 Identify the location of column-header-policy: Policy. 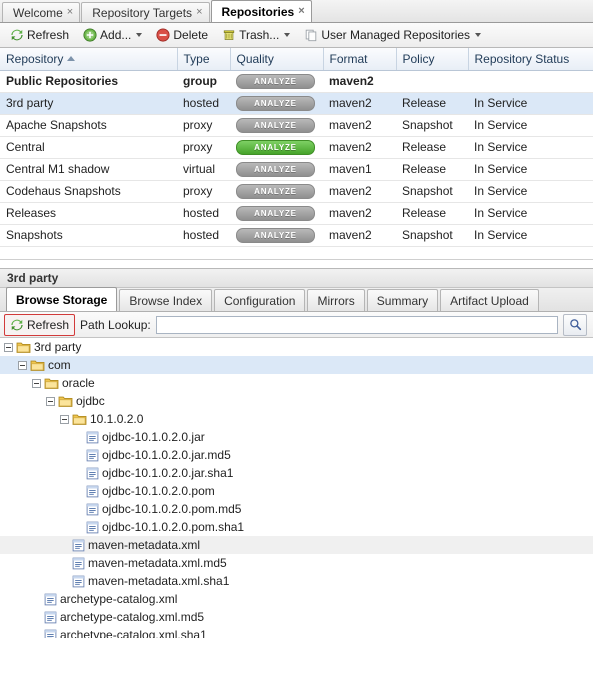
(432, 59).